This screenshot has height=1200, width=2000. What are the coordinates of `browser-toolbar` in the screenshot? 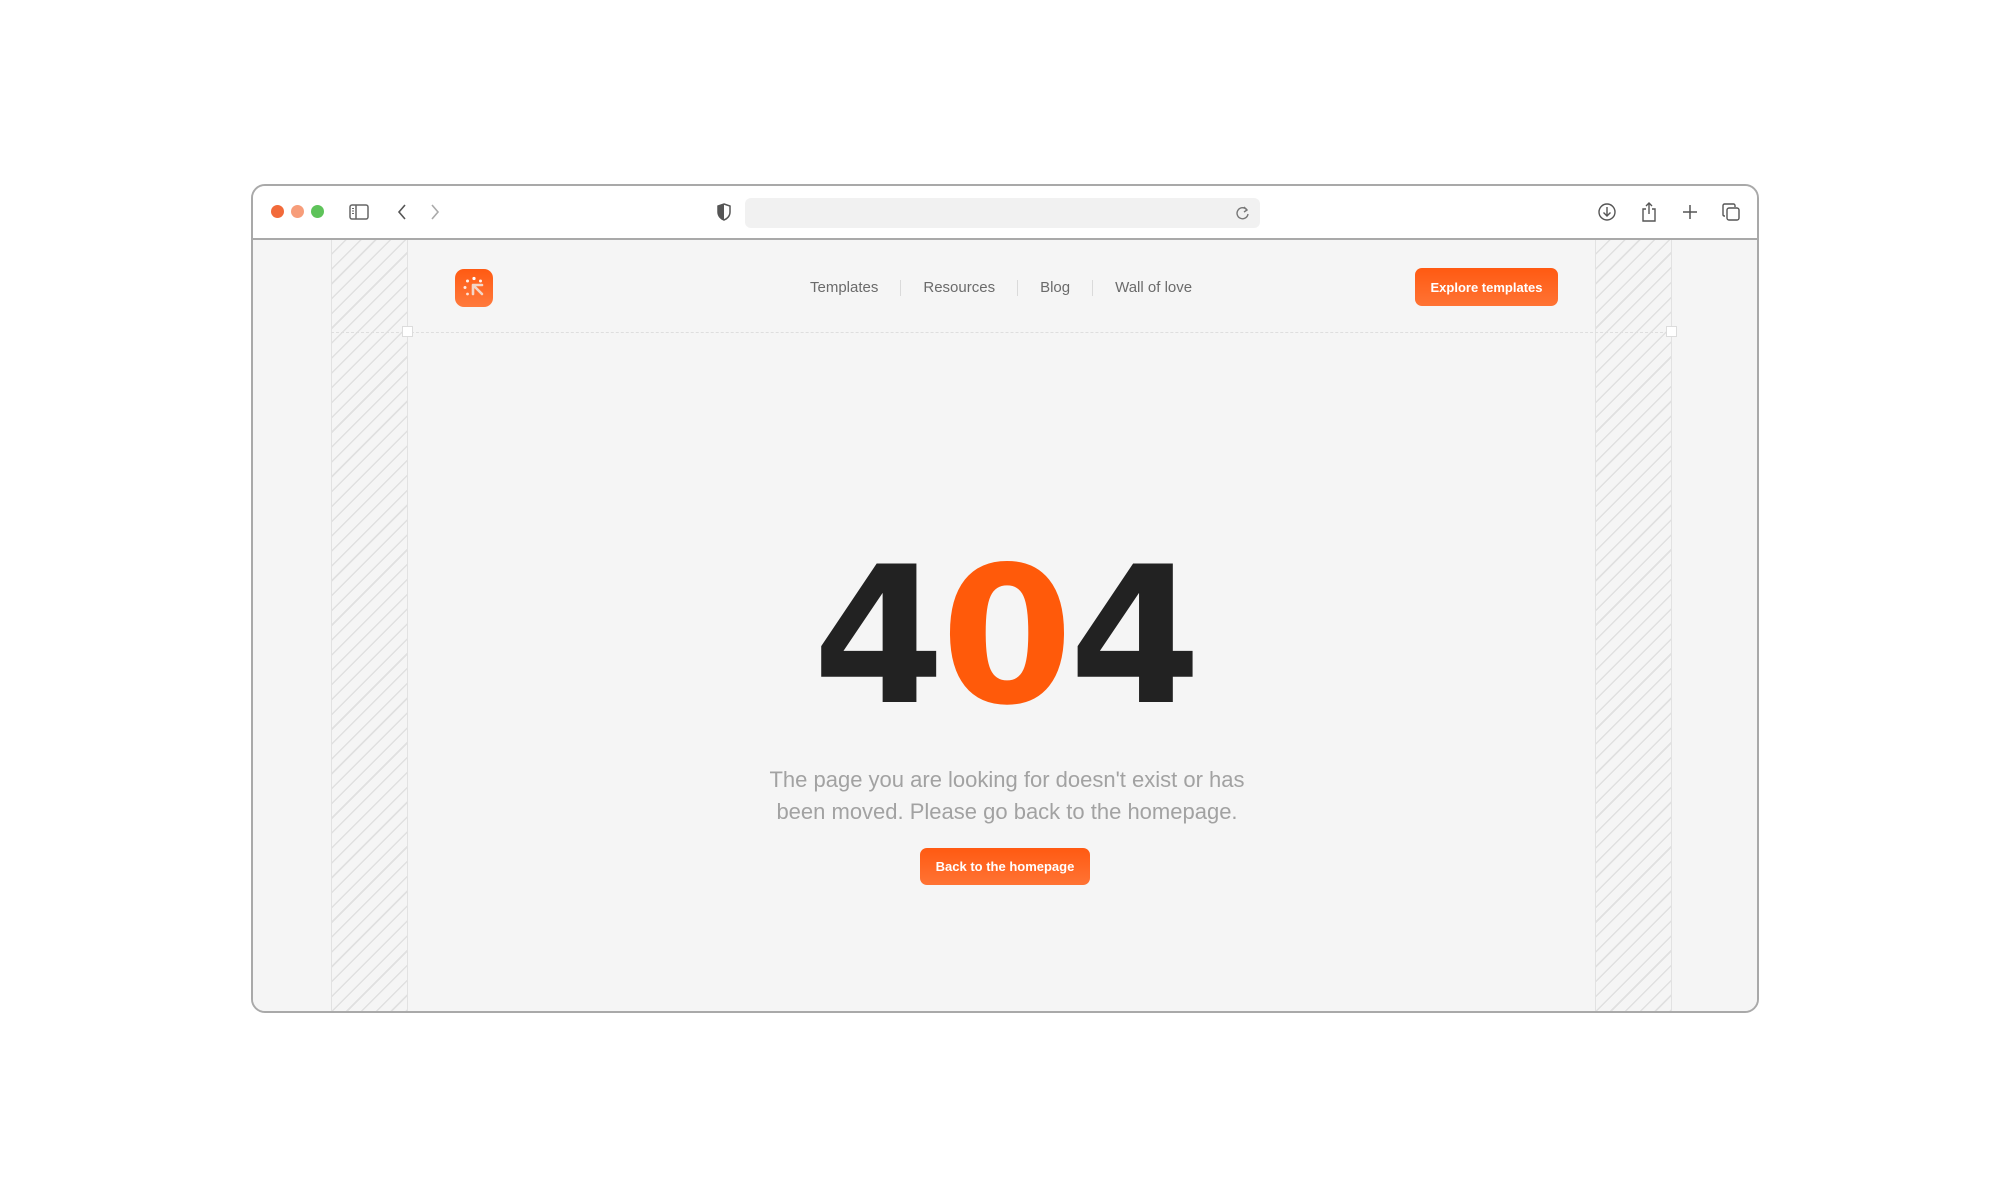 It's located at (1005, 213).